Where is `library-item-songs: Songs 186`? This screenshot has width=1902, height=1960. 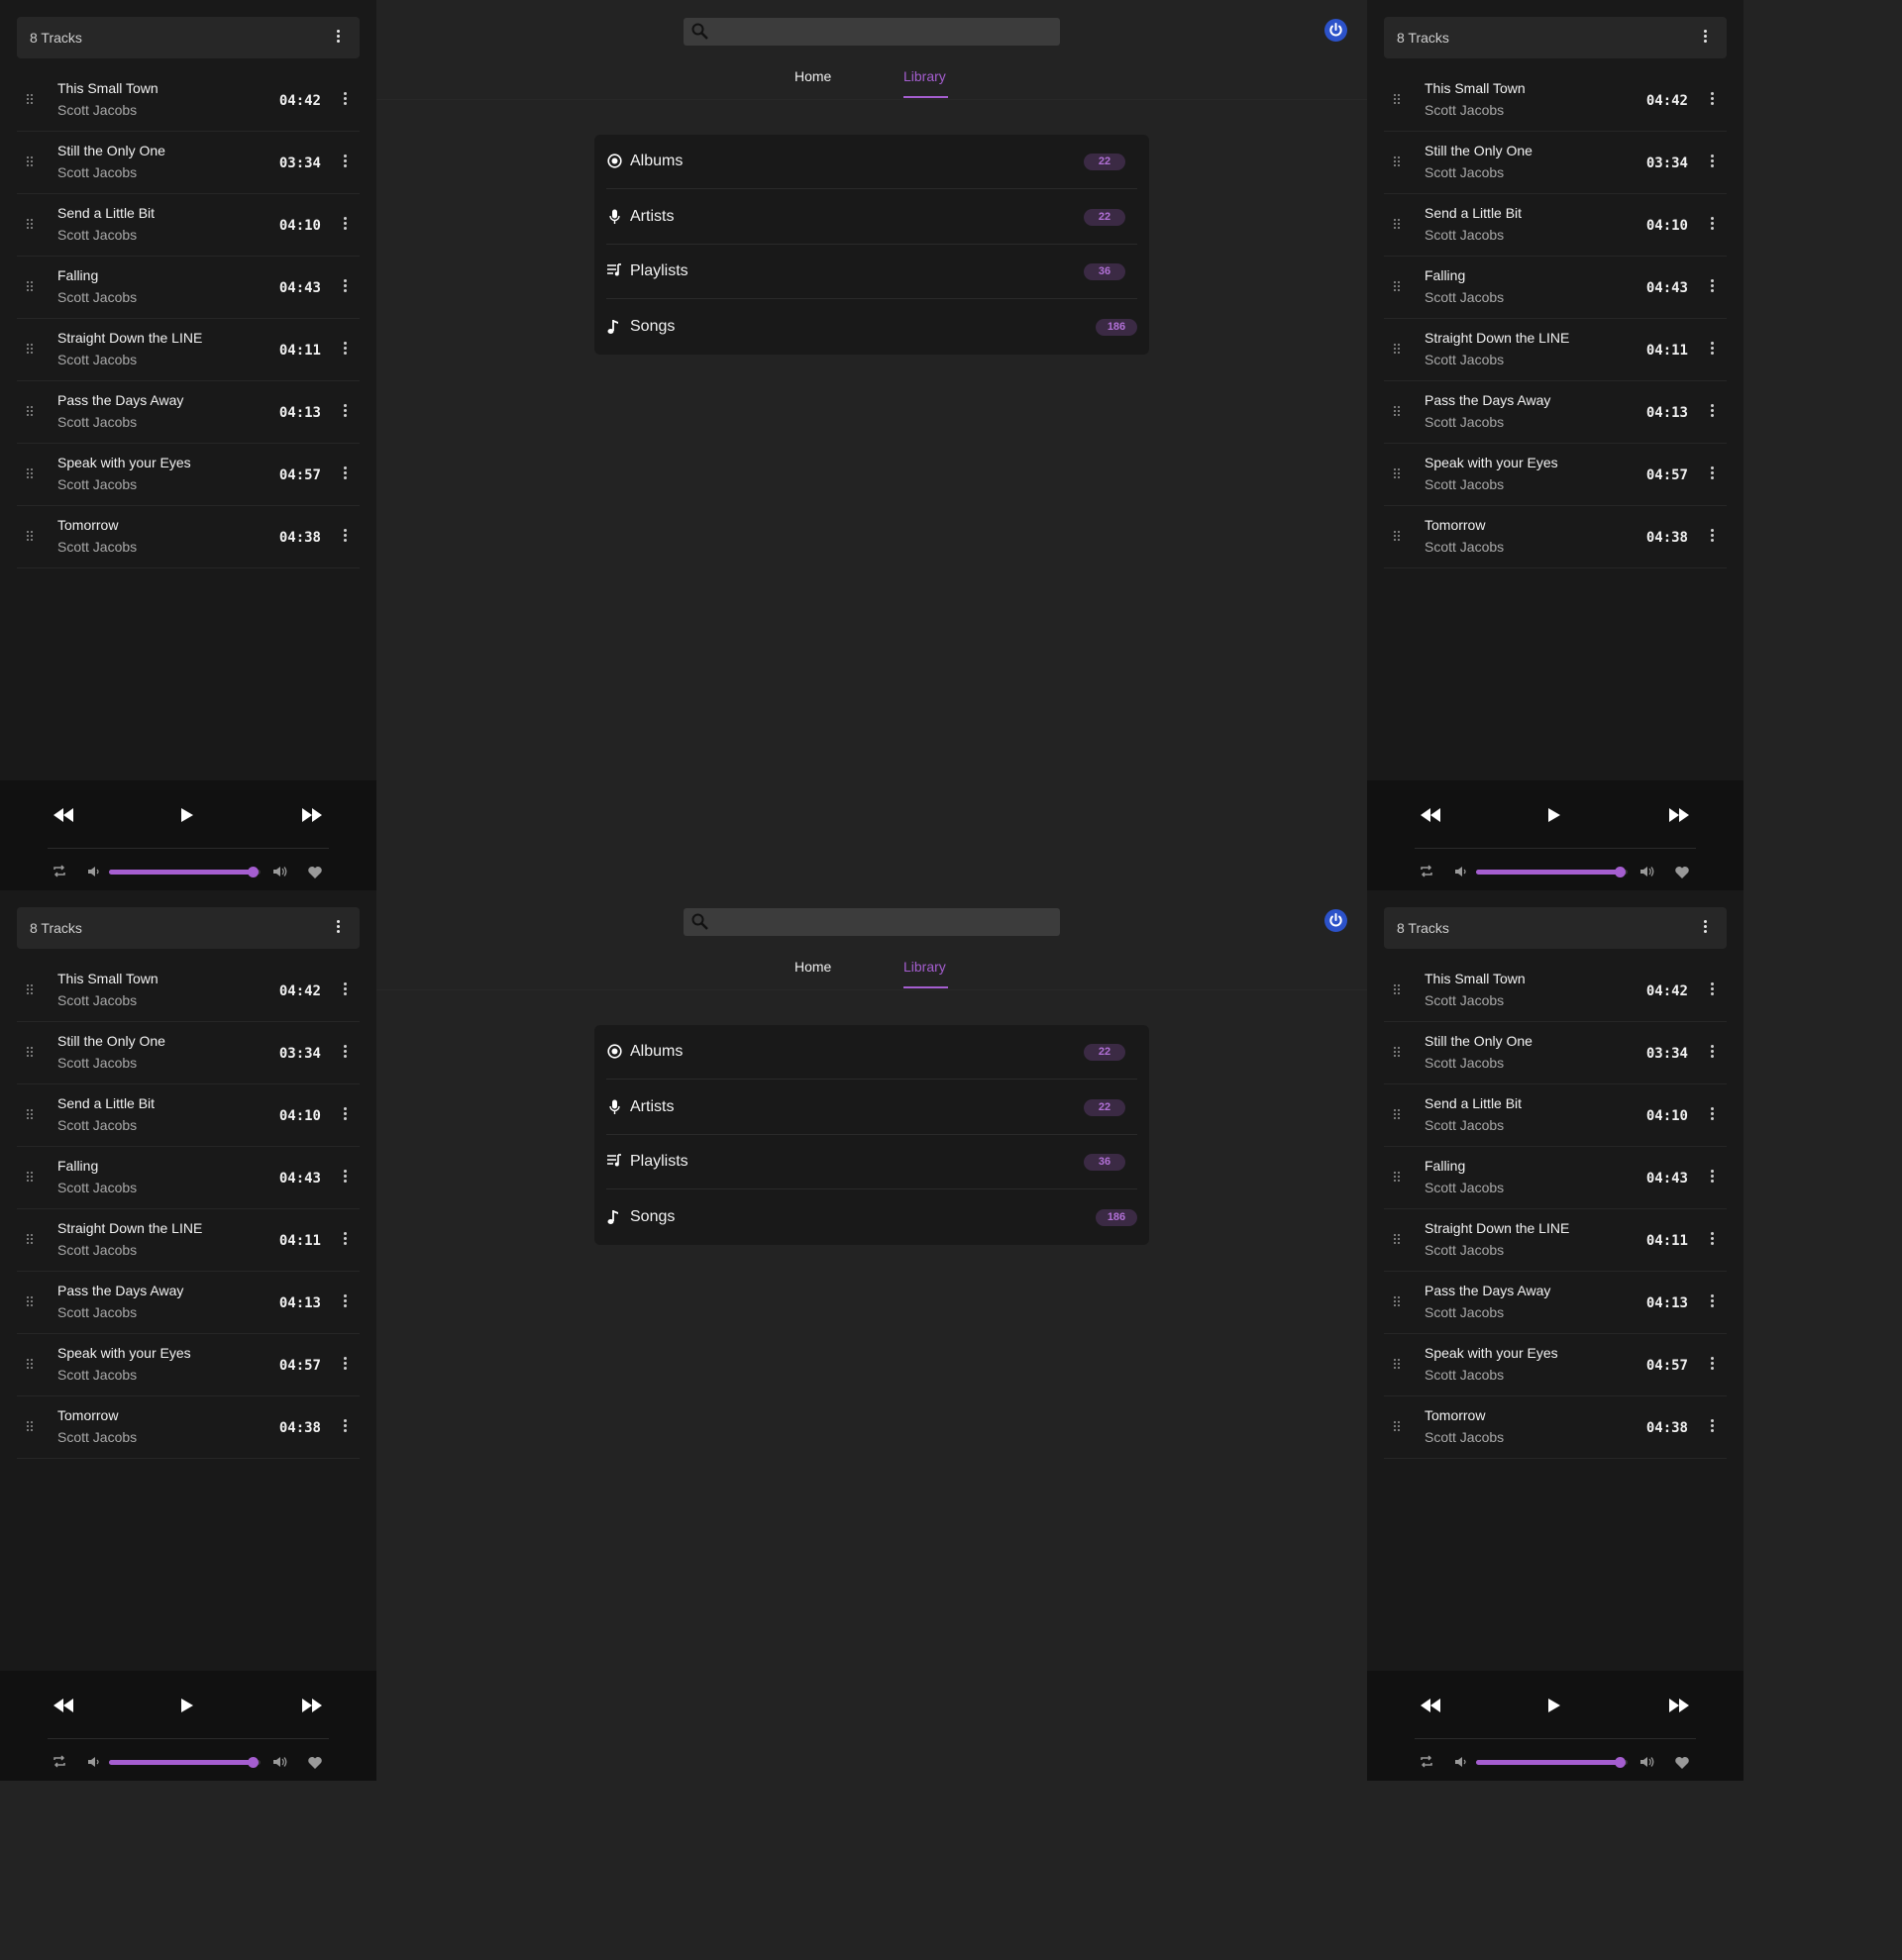
library-item-songs: Songs 186 is located at coordinates (871, 328).